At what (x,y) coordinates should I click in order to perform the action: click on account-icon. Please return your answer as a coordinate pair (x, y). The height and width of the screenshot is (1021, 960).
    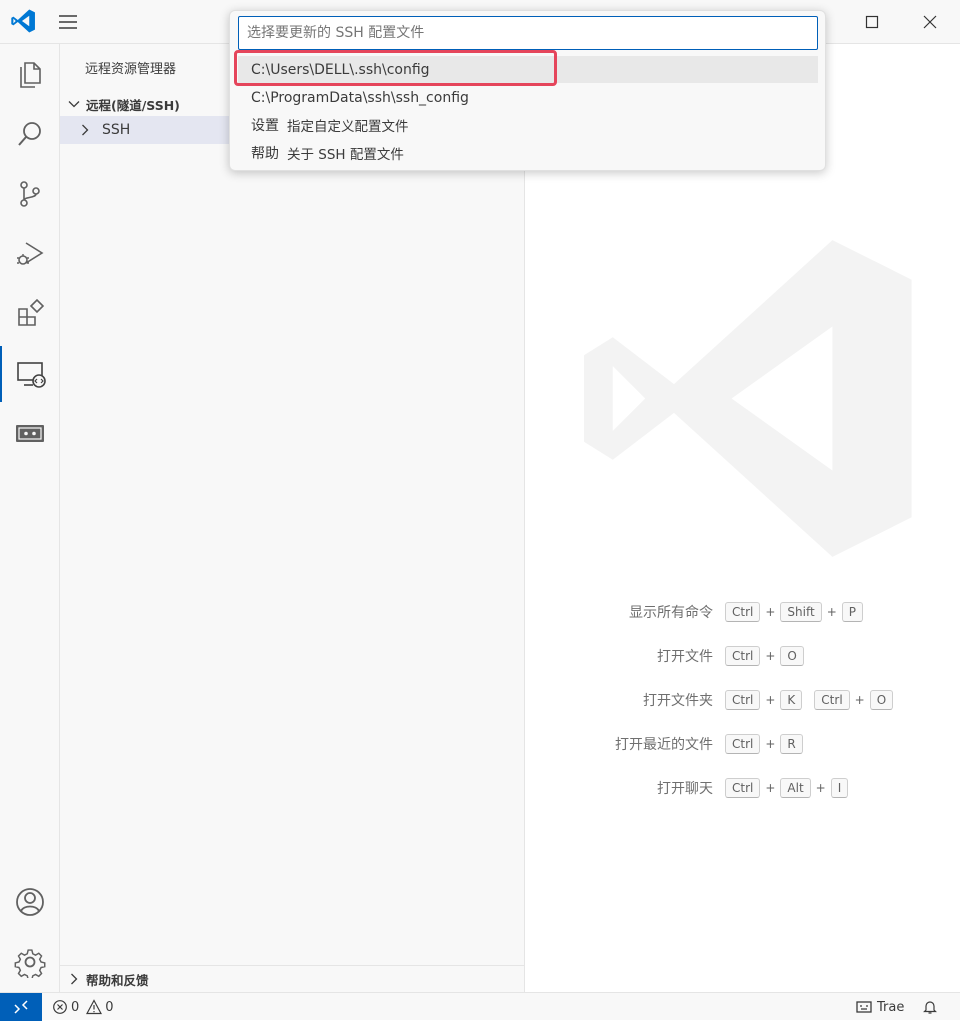
    Looking at the image, I should click on (30, 902).